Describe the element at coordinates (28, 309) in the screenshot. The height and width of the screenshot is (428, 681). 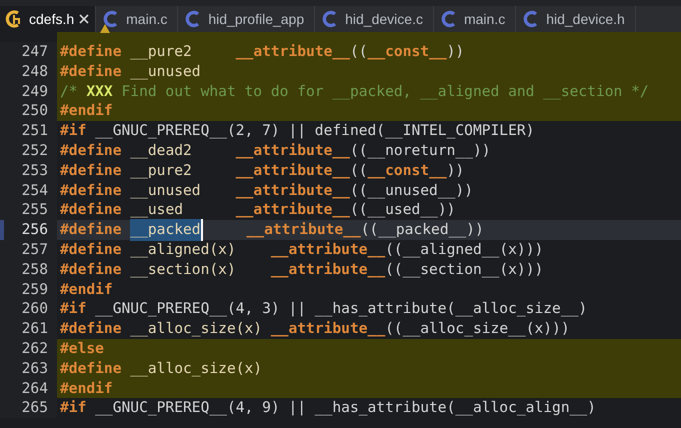
I see `line-number: 260` at that location.